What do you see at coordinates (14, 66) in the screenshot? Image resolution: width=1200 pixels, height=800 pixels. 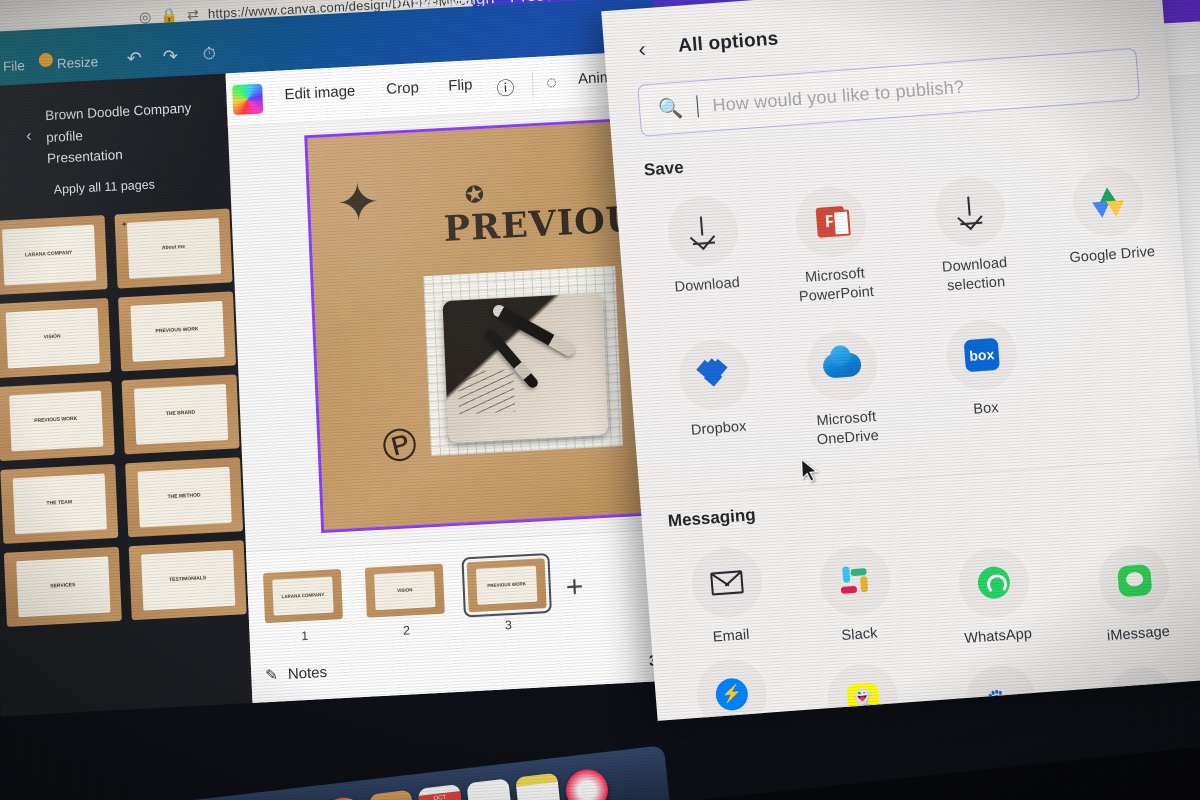 I see `file-menu-button: File` at bounding box center [14, 66].